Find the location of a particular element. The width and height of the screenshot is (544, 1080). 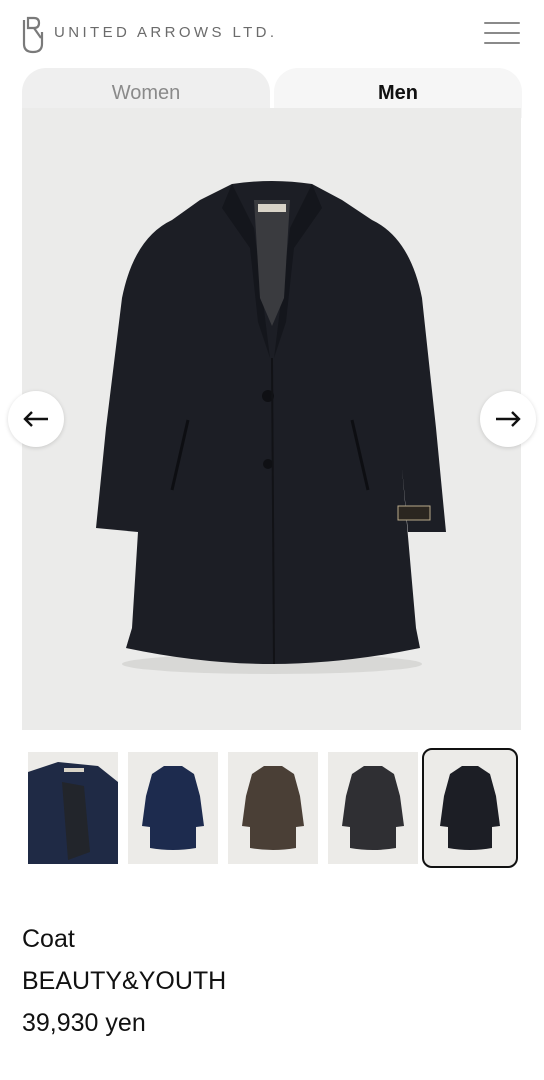

thumbnail-strip is located at coordinates (272, 809).